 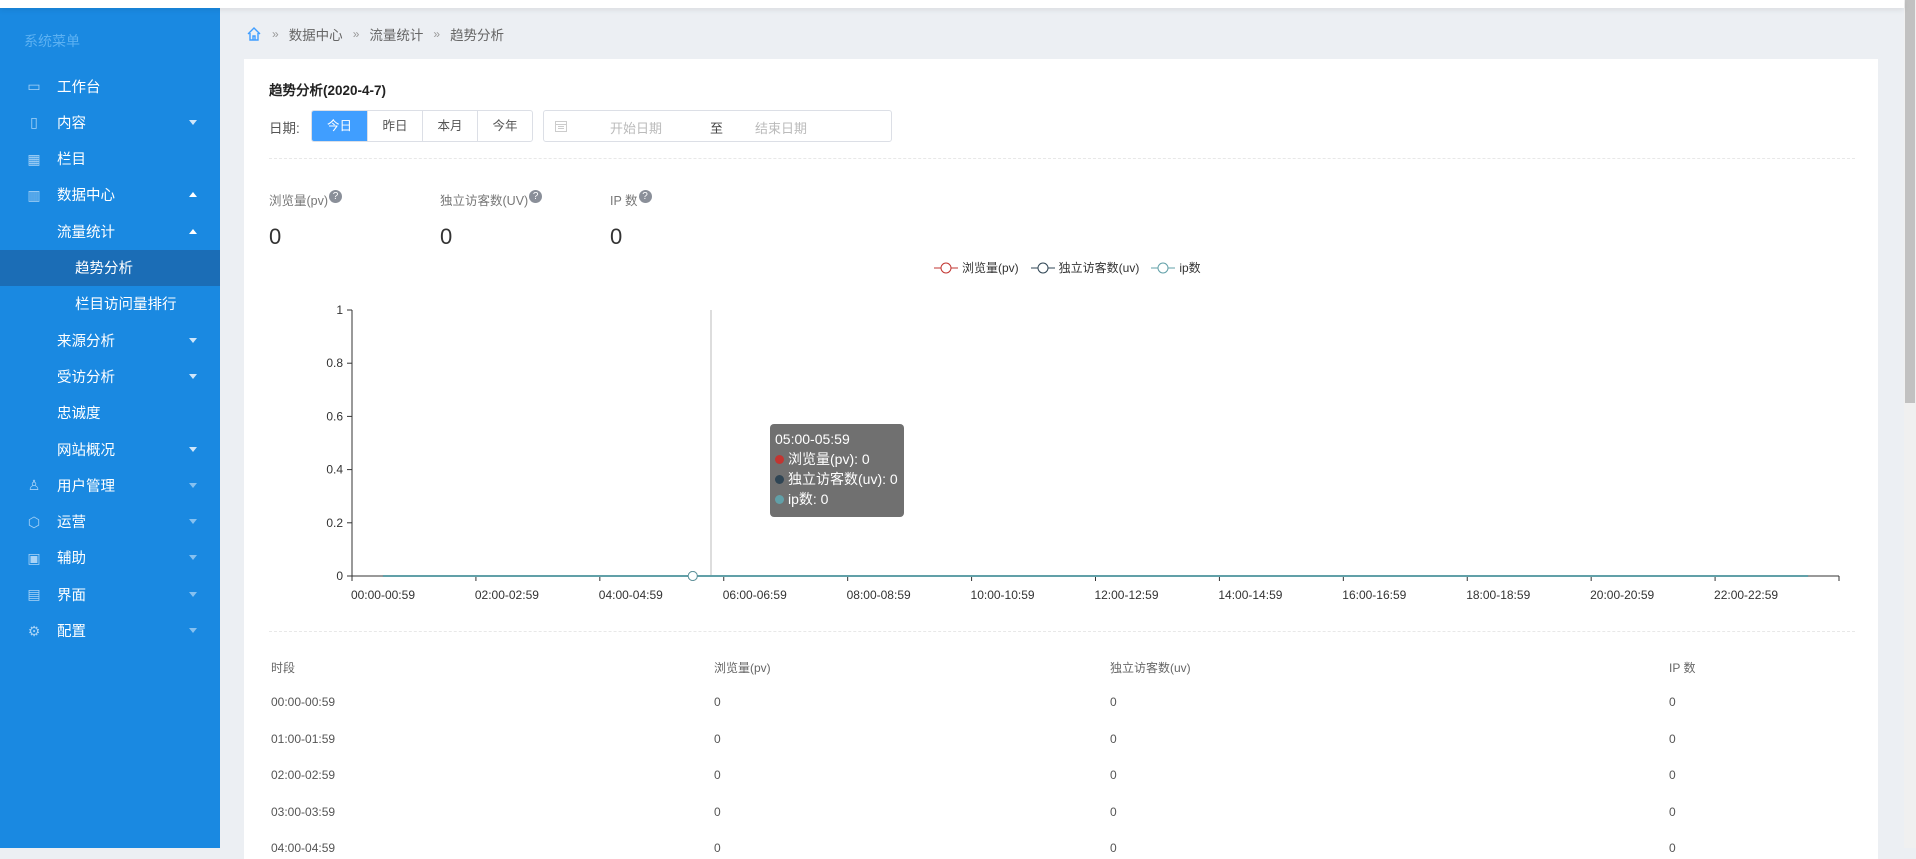 What do you see at coordinates (34, 86) in the screenshot?
I see `monitor-icon: ▭` at bounding box center [34, 86].